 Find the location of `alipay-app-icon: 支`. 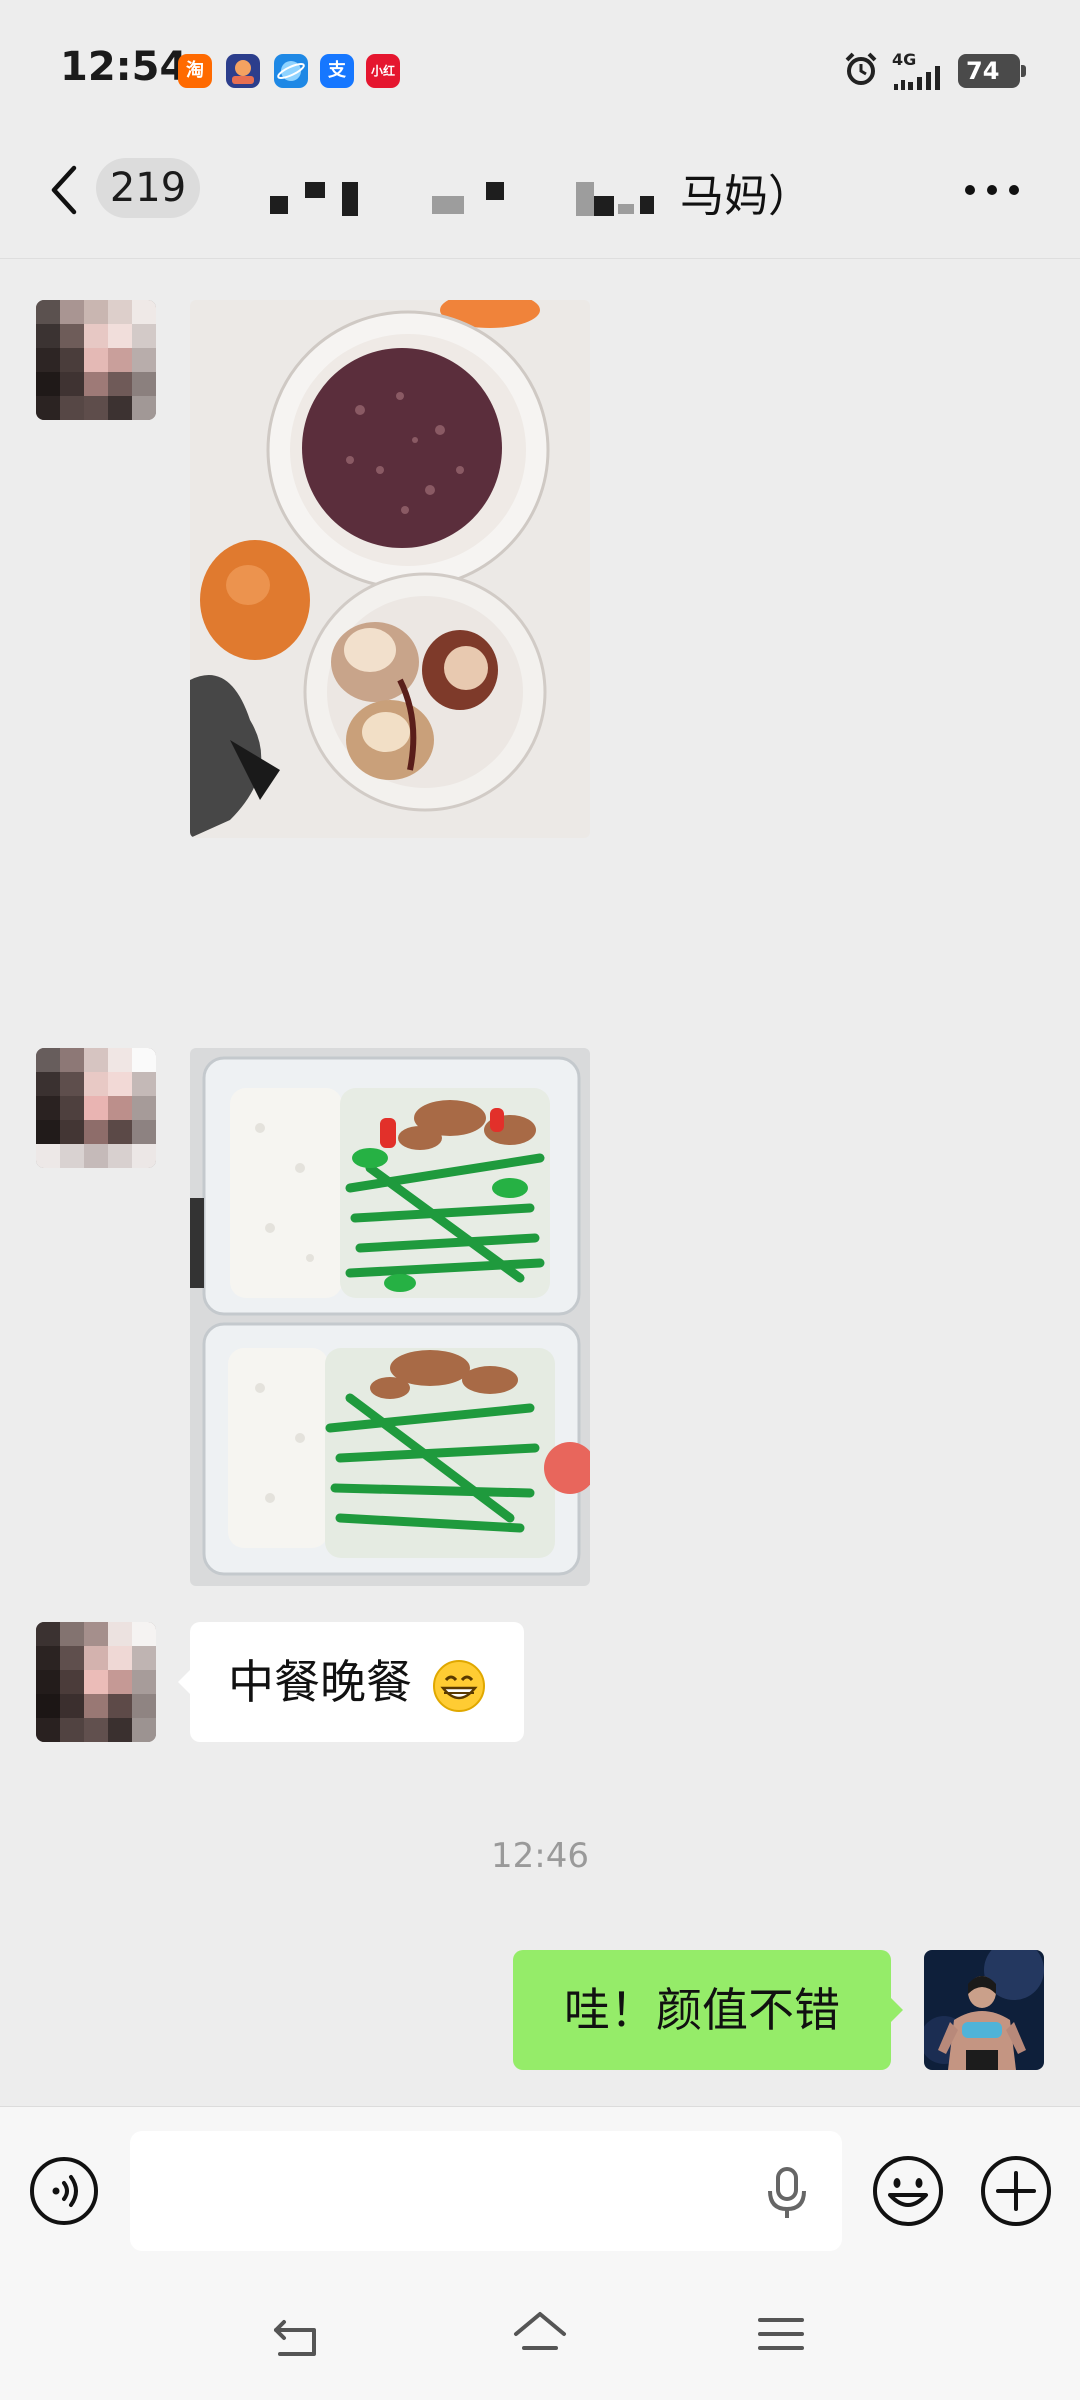

alipay-app-icon: 支 is located at coordinates (337, 71).